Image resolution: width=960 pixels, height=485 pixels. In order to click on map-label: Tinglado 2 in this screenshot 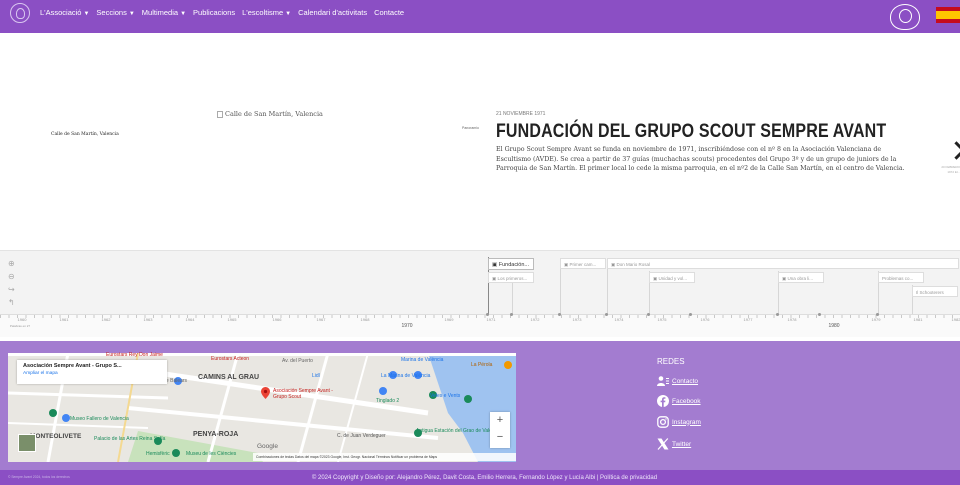, I will do `click(388, 401)`.